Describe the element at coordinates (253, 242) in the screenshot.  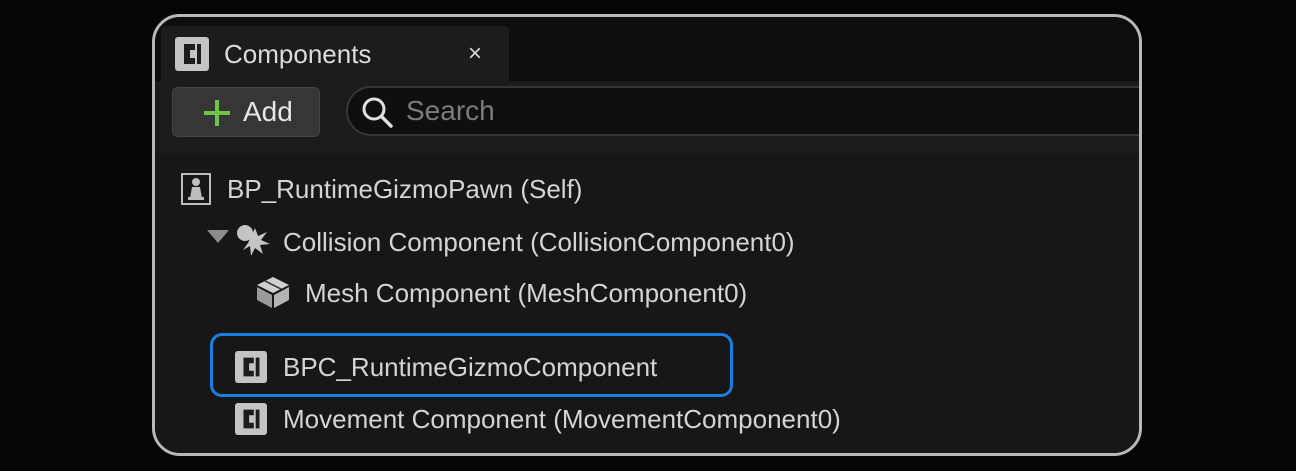
I see `collision-icon` at that location.